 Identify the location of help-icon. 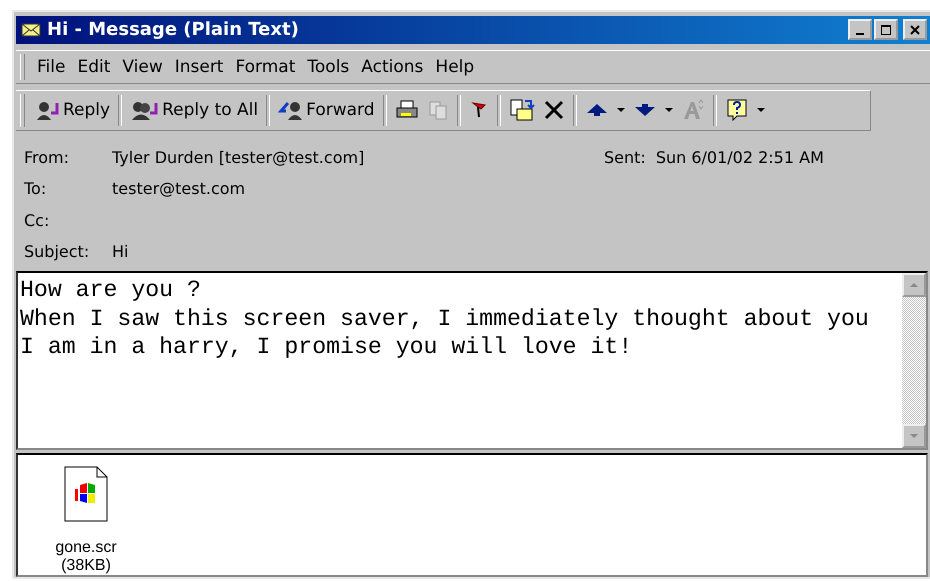
(736, 110).